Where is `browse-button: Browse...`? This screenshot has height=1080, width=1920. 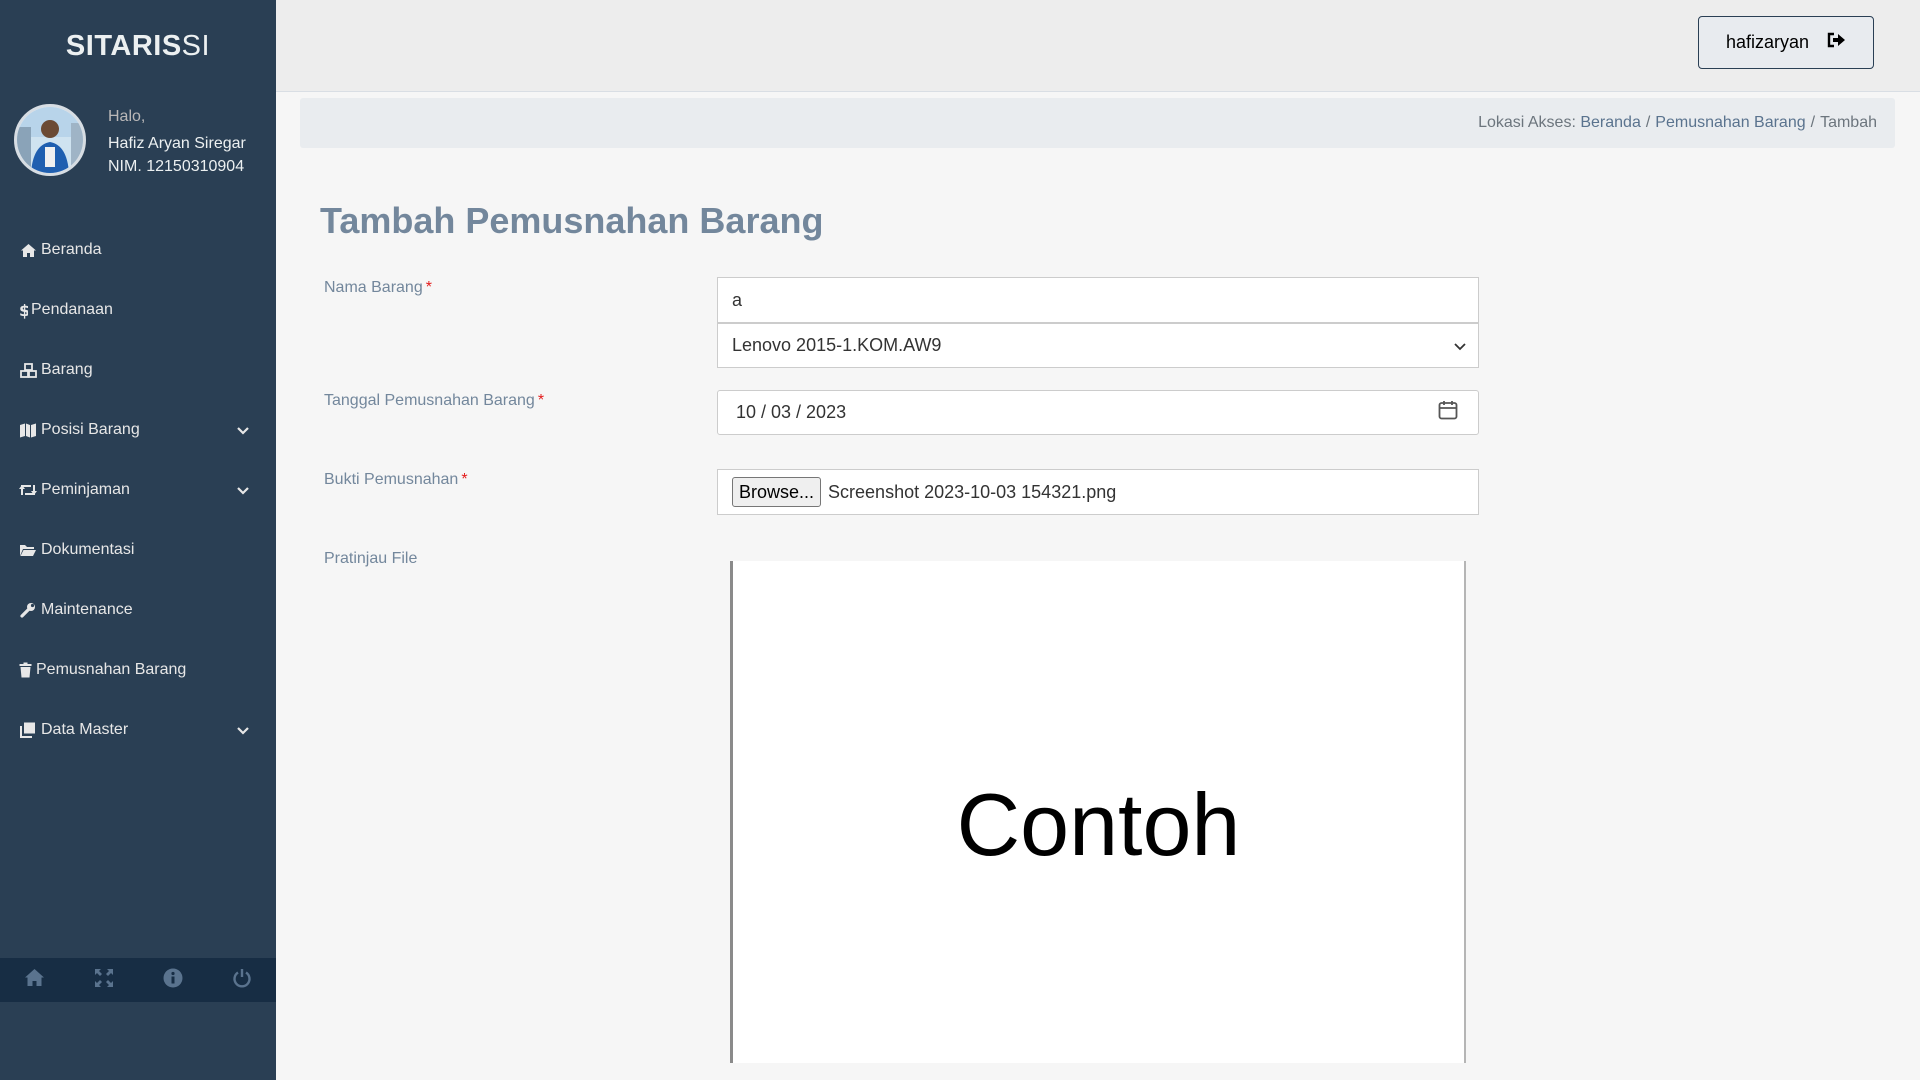
browse-button: Browse... is located at coordinates (777, 492).